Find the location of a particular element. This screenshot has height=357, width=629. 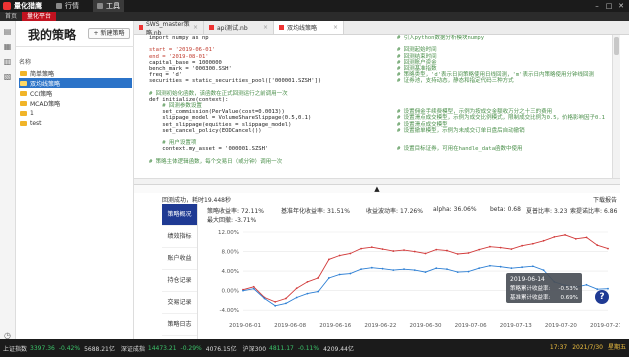

left-icon-rail: ▤ ▦ ▥ ▧ ◷ is located at coordinates (8, 180).